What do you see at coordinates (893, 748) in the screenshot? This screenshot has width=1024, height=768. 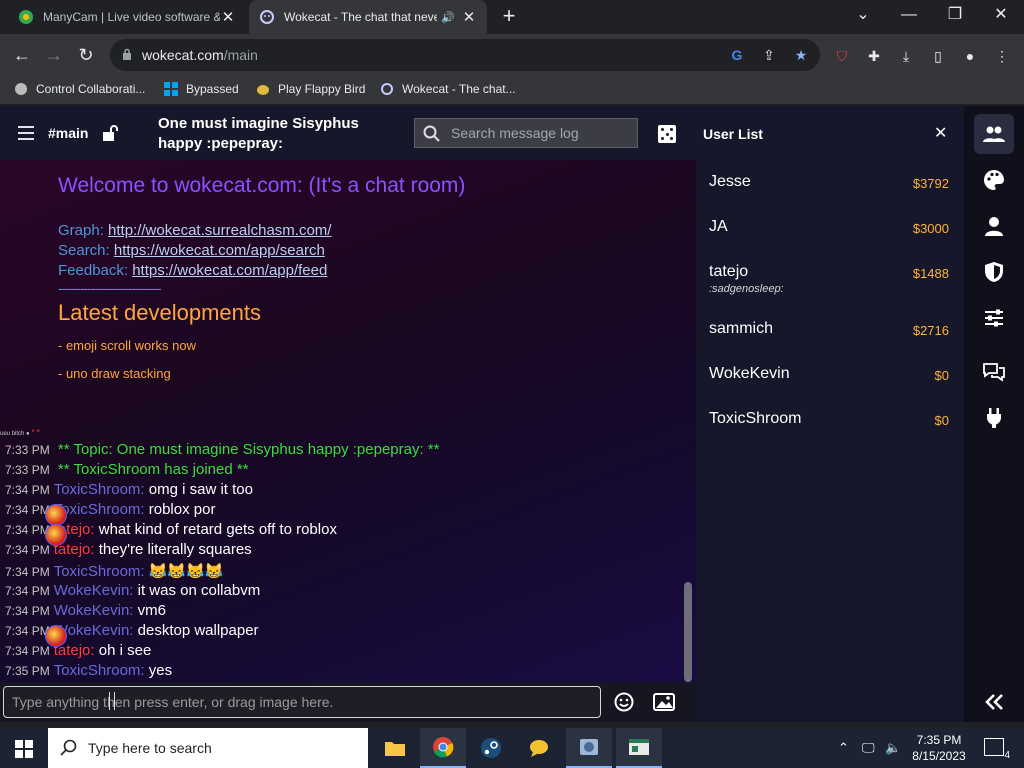 I see `volume-icon: 🔈` at bounding box center [893, 748].